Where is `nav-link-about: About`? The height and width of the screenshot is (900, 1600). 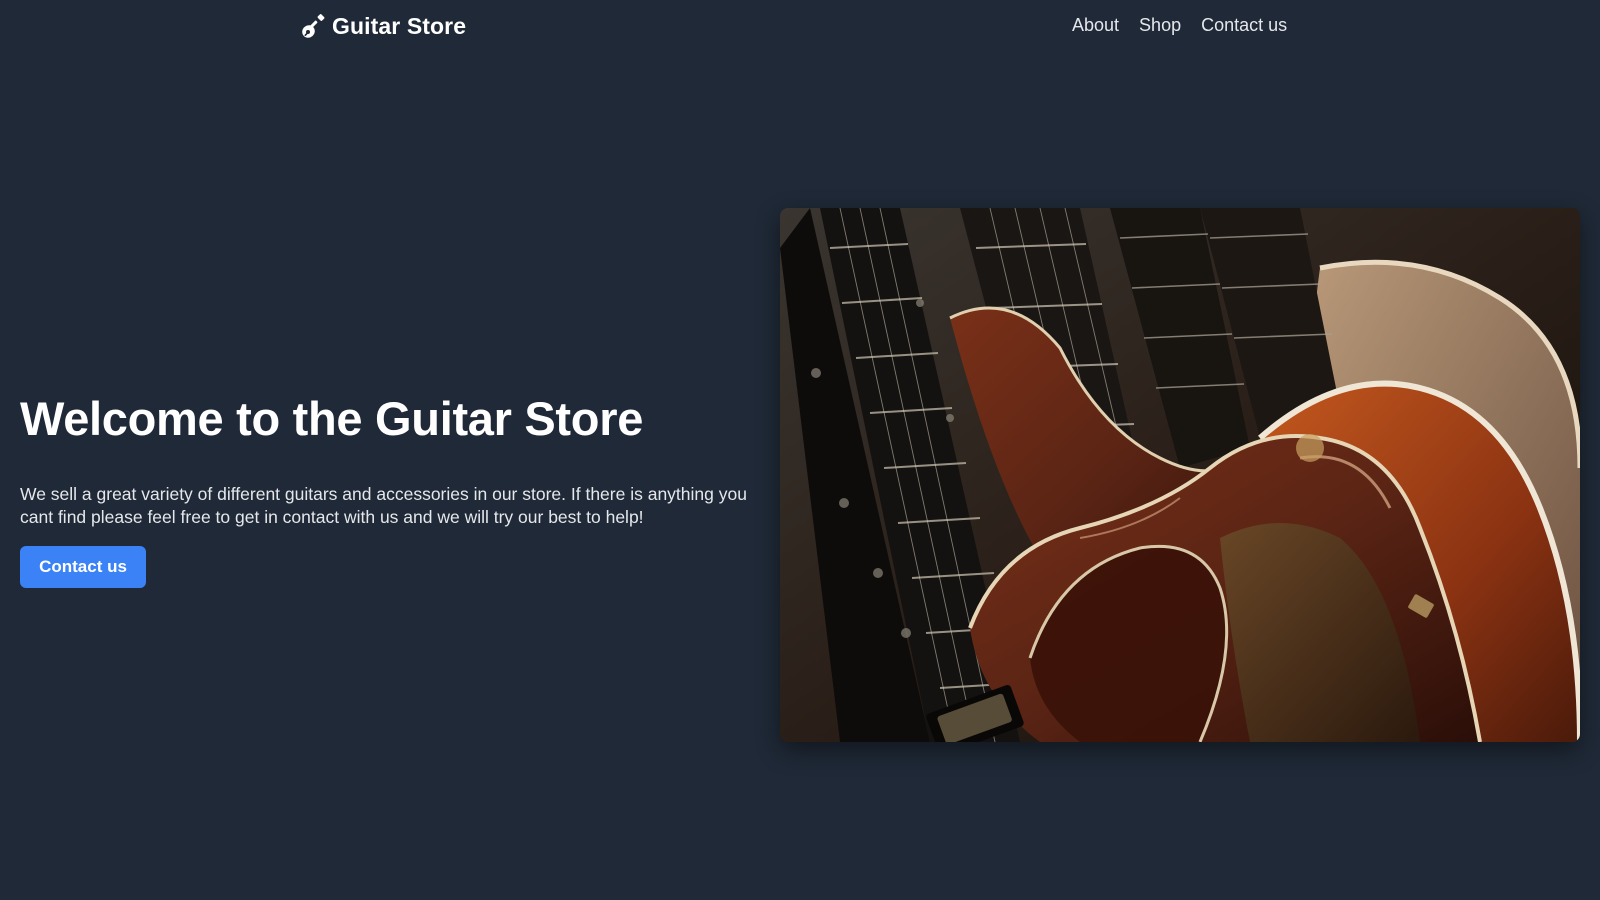 nav-link-about: About is located at coordinates (1095, 25).